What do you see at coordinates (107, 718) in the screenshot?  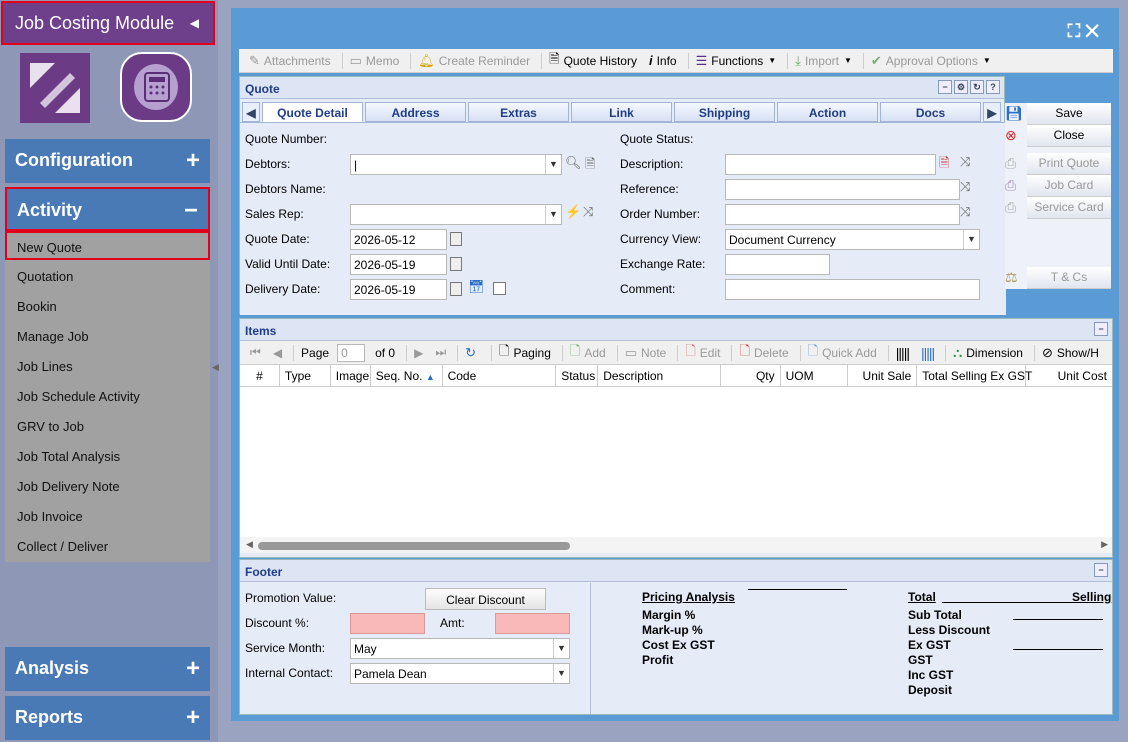 I see `section-reports: Reports +` at bounding box center [107, 718].